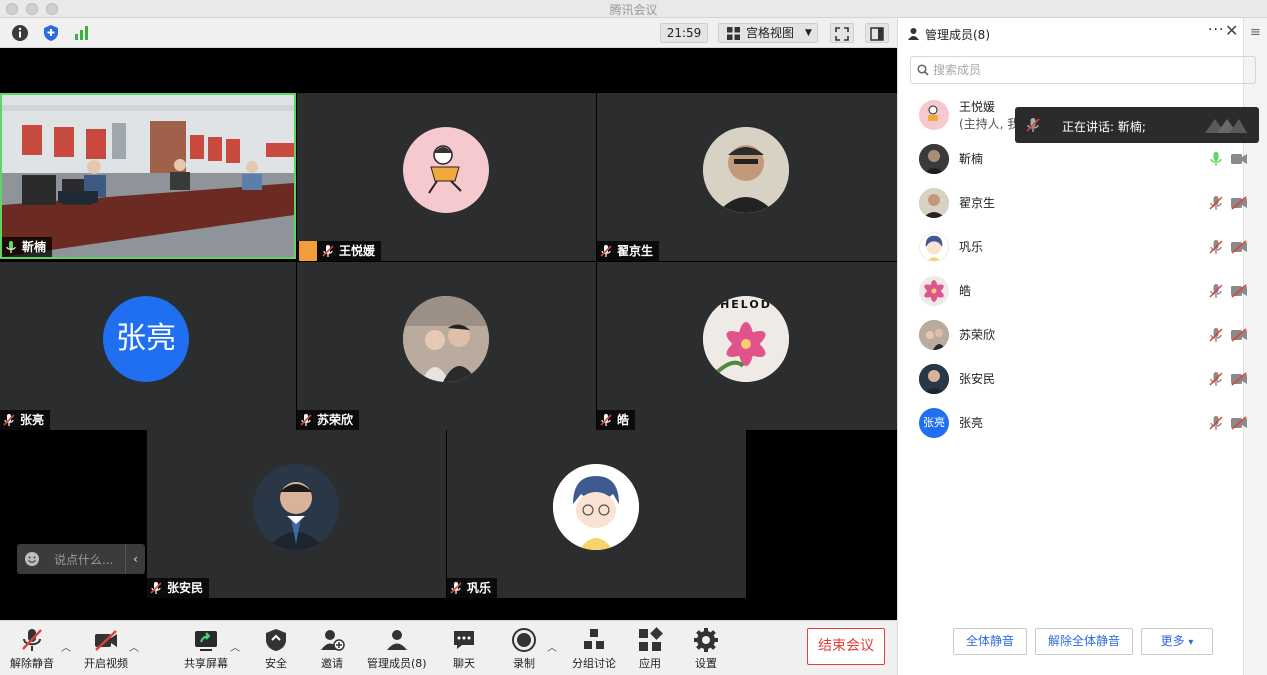 Image resolution: width=1267 pixels, height=675 pixels. What do you see at coordinates (1070, 33) in the screenshot?
I see `members-panel-header: 管理成员(8) ··· ✕` at bounding box center [1070, 33].